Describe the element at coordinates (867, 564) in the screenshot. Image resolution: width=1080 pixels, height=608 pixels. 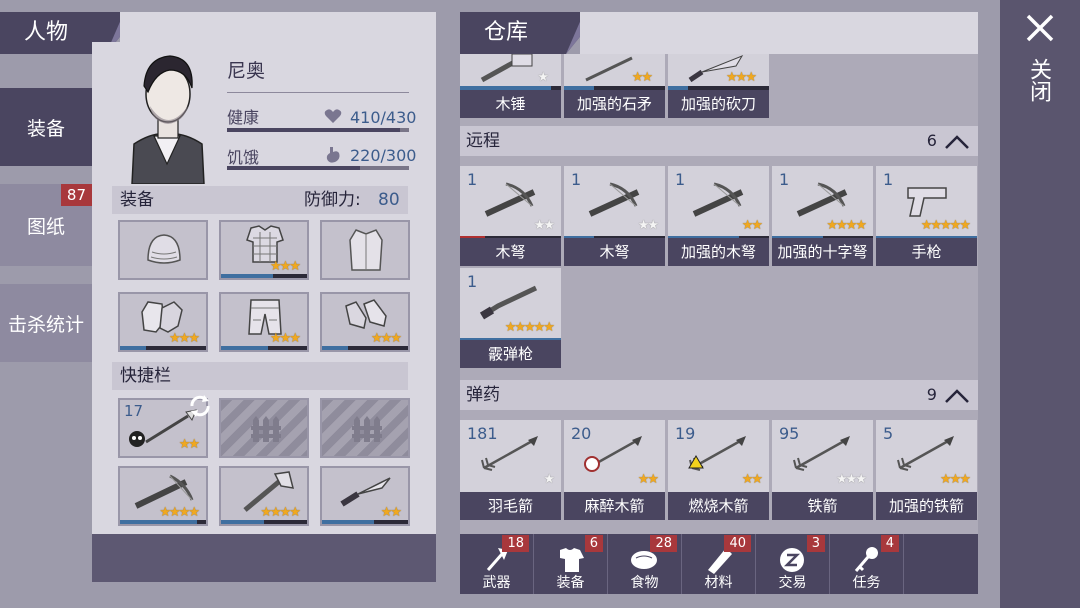
I see `storage-tab-key: 4 任务` at that location.